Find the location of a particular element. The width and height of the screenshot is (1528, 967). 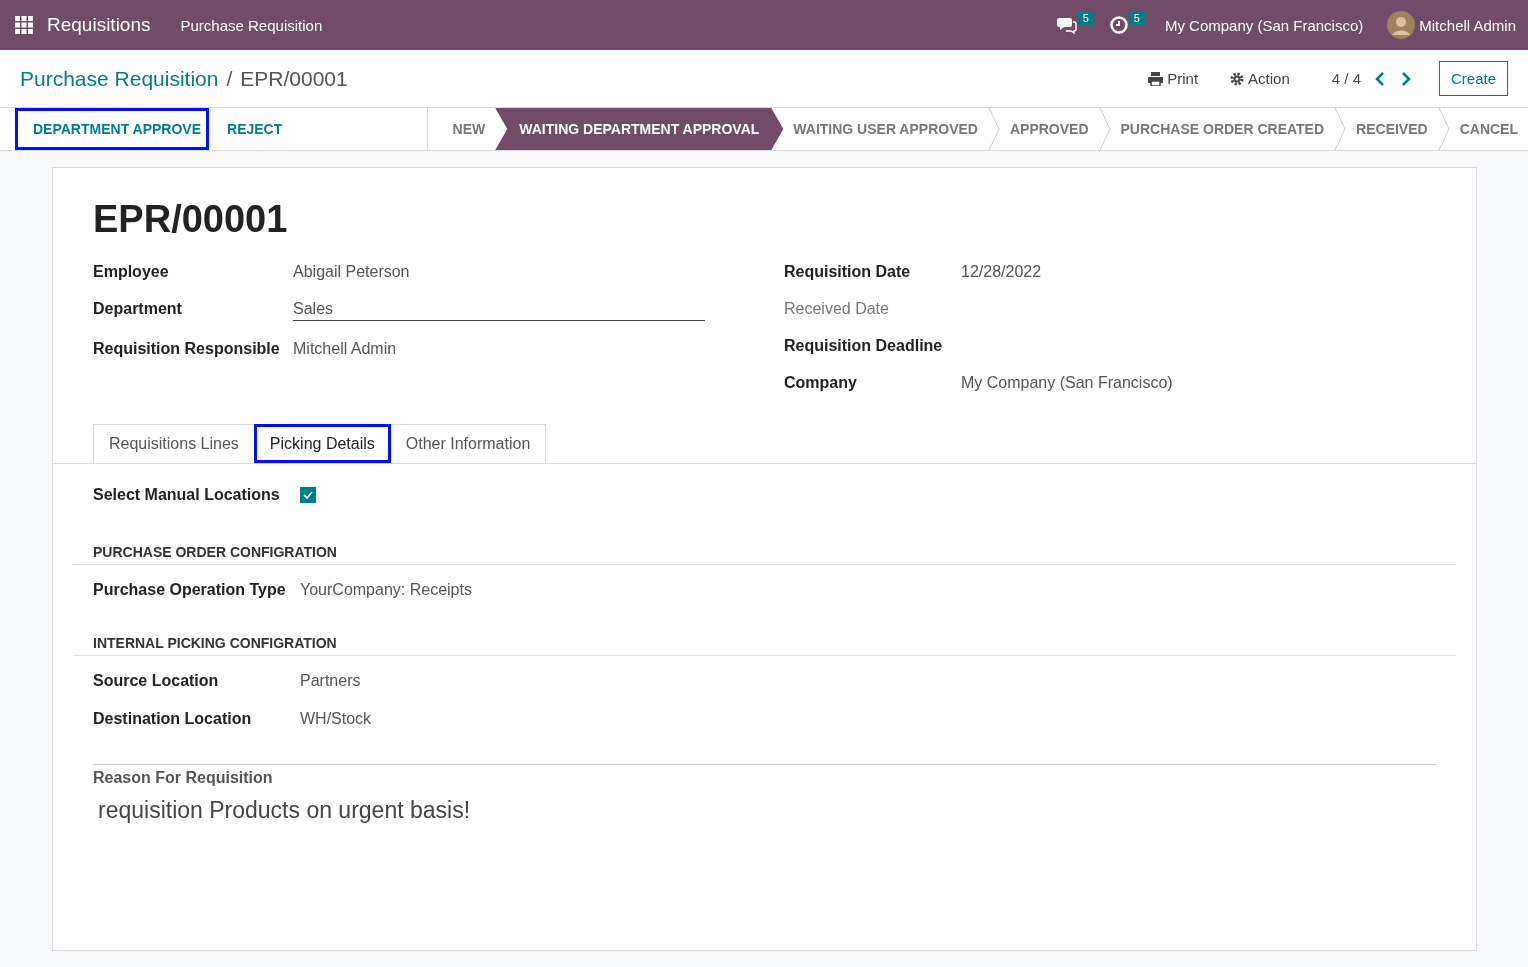

field-label: Select Manual Locations is located at coordinates (186, 495).